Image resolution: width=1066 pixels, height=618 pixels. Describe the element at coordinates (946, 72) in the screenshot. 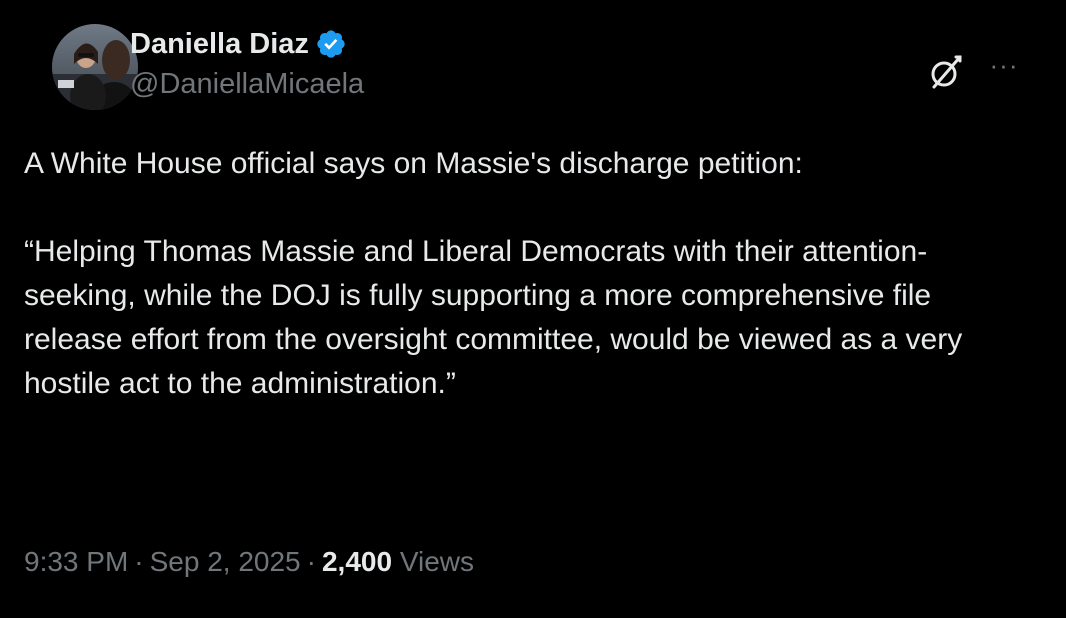

I see `grok-icon` at that location.